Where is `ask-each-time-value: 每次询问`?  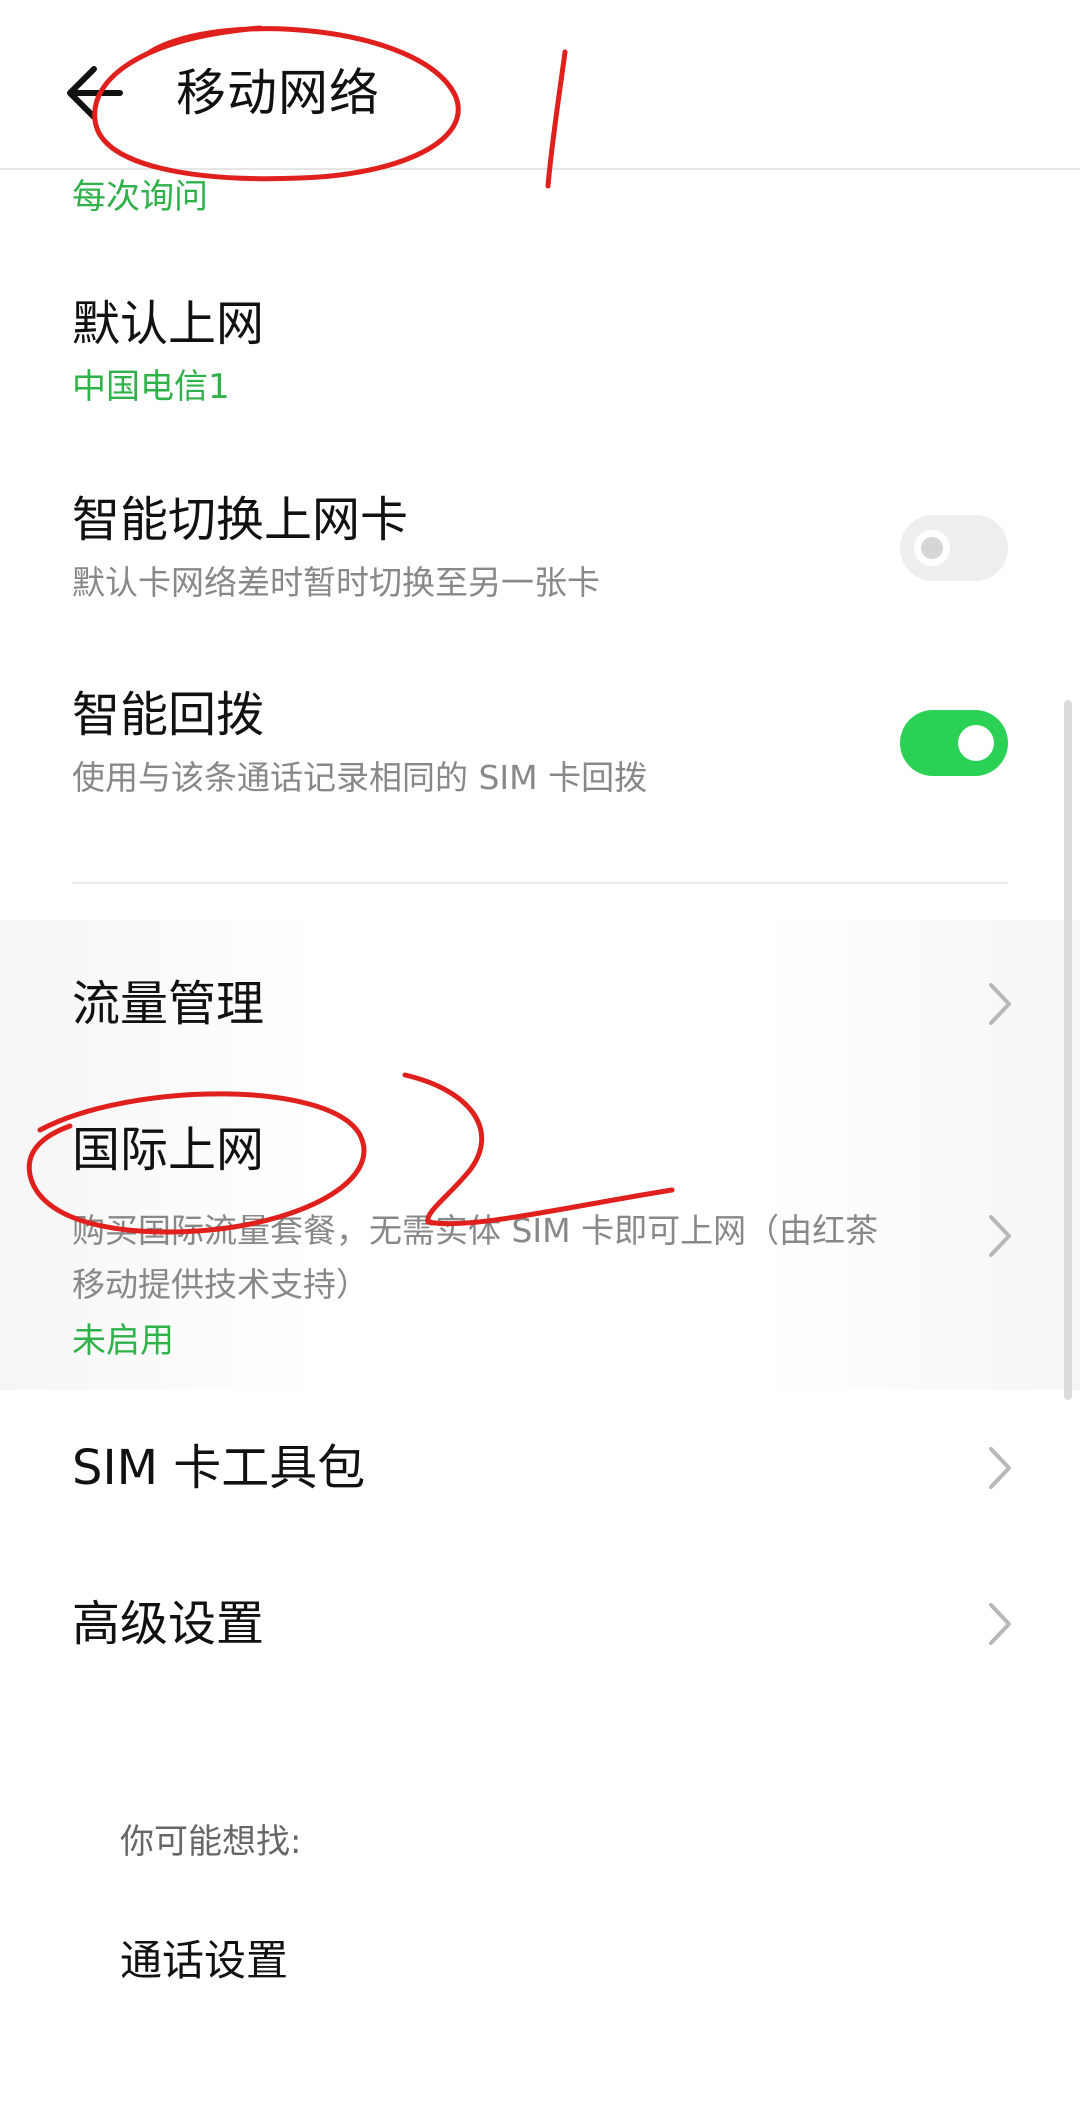 ask-each-time-value: 每次询问 is located at coordinates (140, 197).